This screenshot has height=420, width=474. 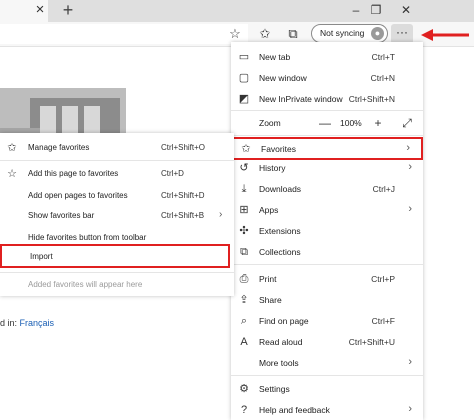 I want to click on menu-label: Find on page, so click(x=284, y=321).